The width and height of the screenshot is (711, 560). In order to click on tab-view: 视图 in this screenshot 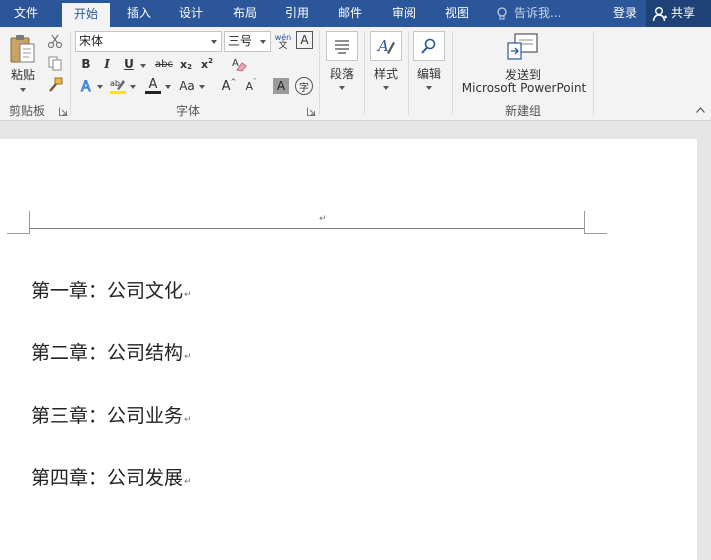, I will do `click(457, 13)`.